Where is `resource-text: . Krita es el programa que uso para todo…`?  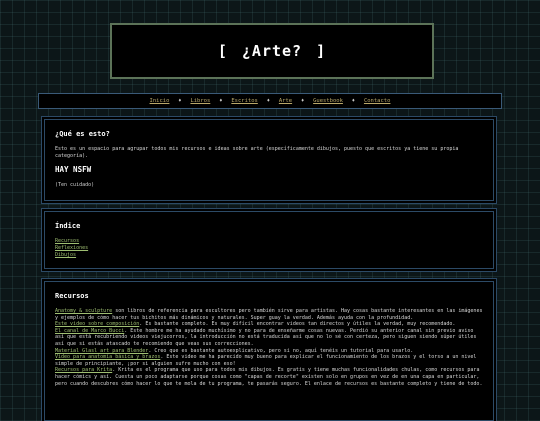 resource-text: . Krita es el programa que uso para todo… is located at coordinates (269, 377).